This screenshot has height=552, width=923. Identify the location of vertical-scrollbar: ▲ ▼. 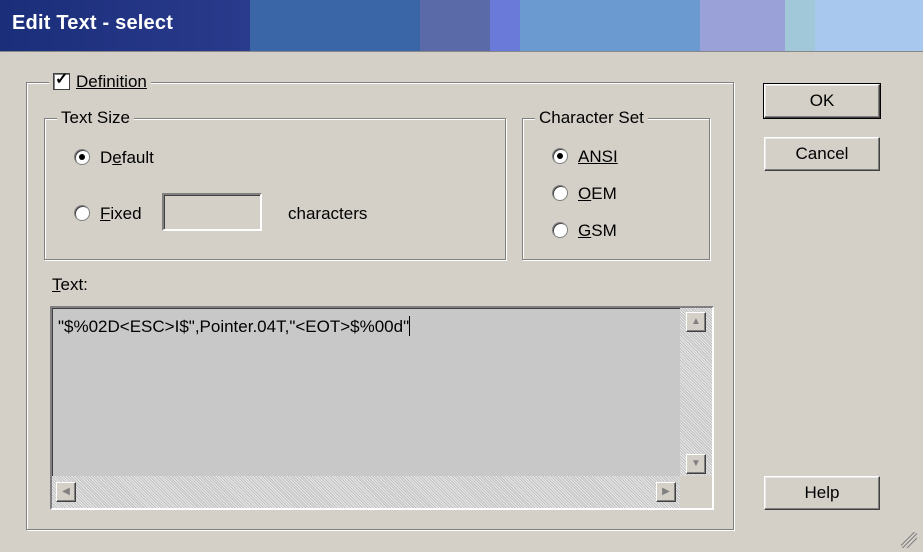
(696, 393).